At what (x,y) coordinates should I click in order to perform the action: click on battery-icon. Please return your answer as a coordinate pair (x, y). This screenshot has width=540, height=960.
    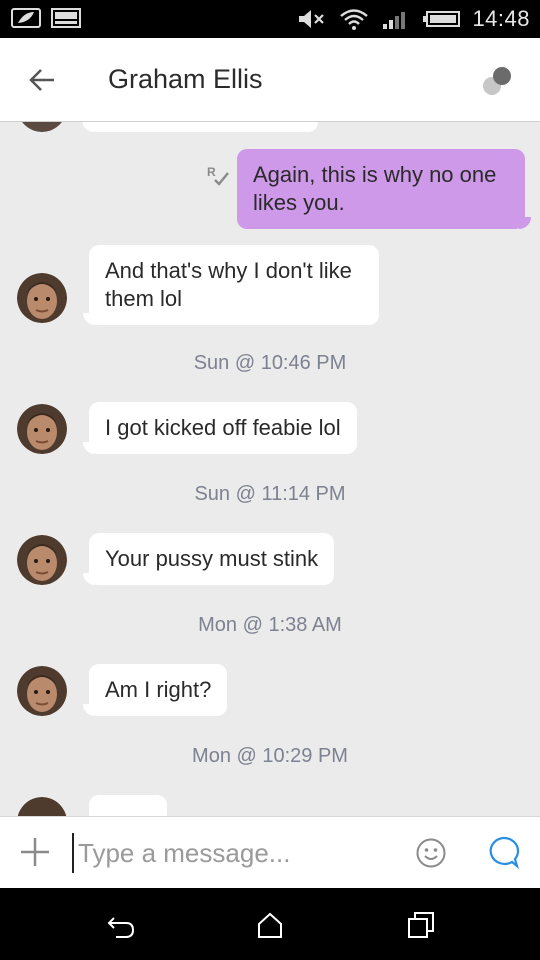
    Looking at the image, I should click on (442, 19).